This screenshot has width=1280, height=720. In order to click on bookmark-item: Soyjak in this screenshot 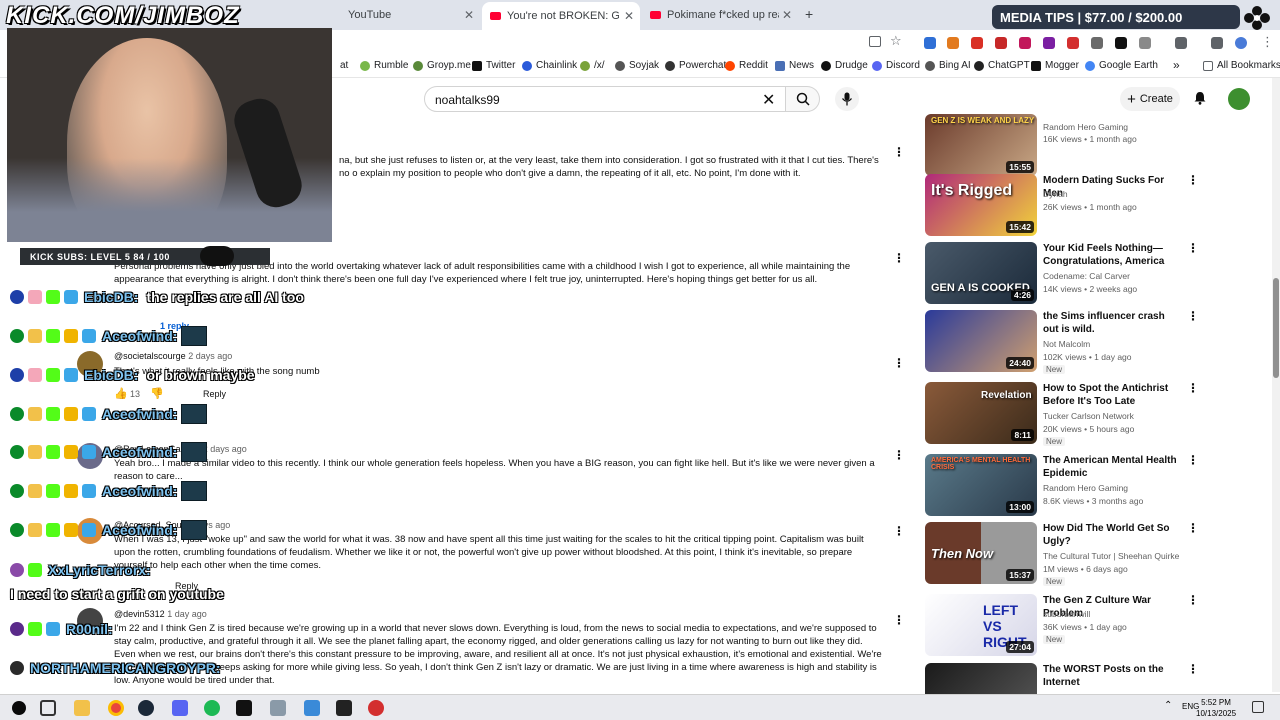, I will do `click(637, 65)`.